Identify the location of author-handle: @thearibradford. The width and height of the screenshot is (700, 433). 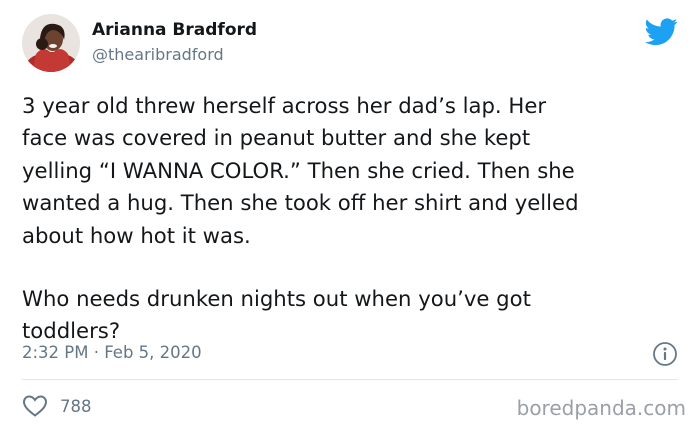
(158, 54).